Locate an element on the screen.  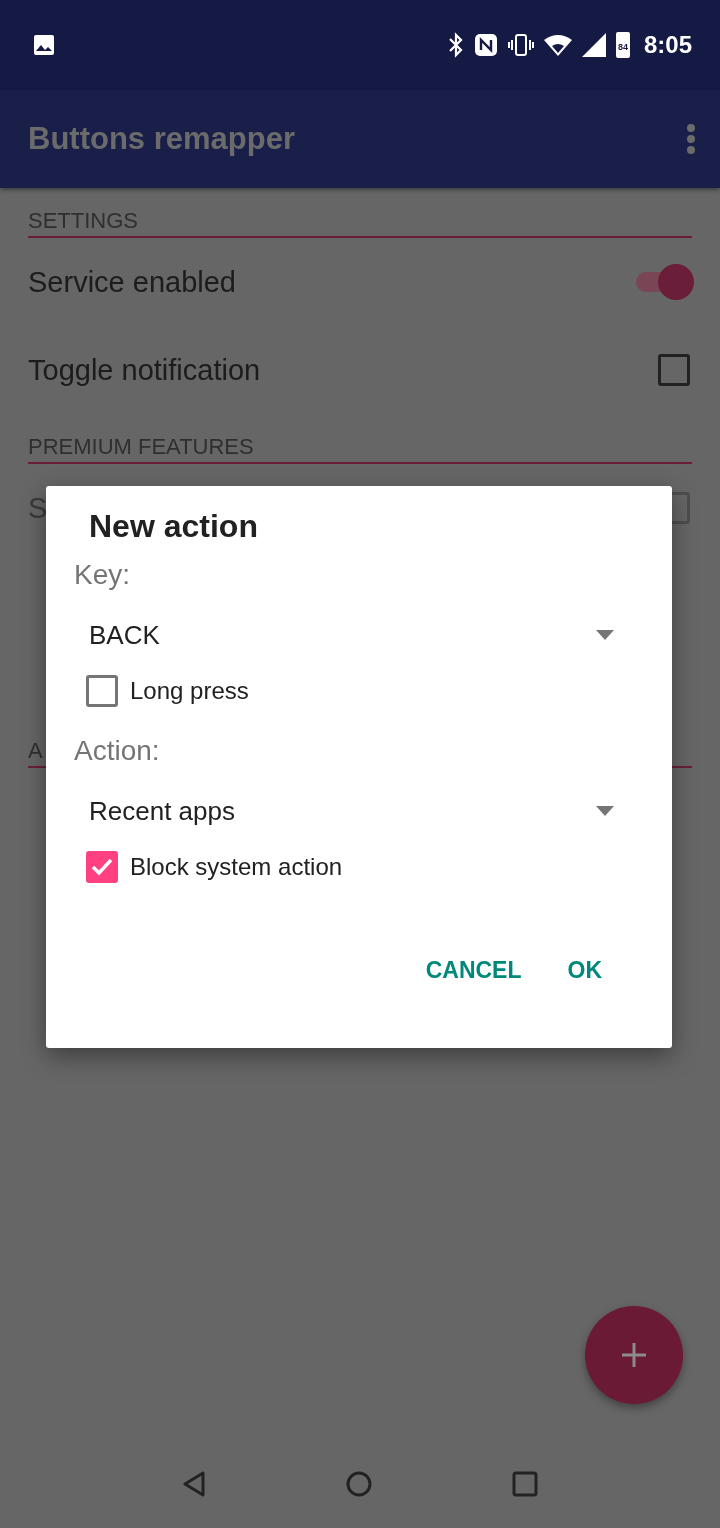
overflow-menu-icon is located at coordinates (691, 139).